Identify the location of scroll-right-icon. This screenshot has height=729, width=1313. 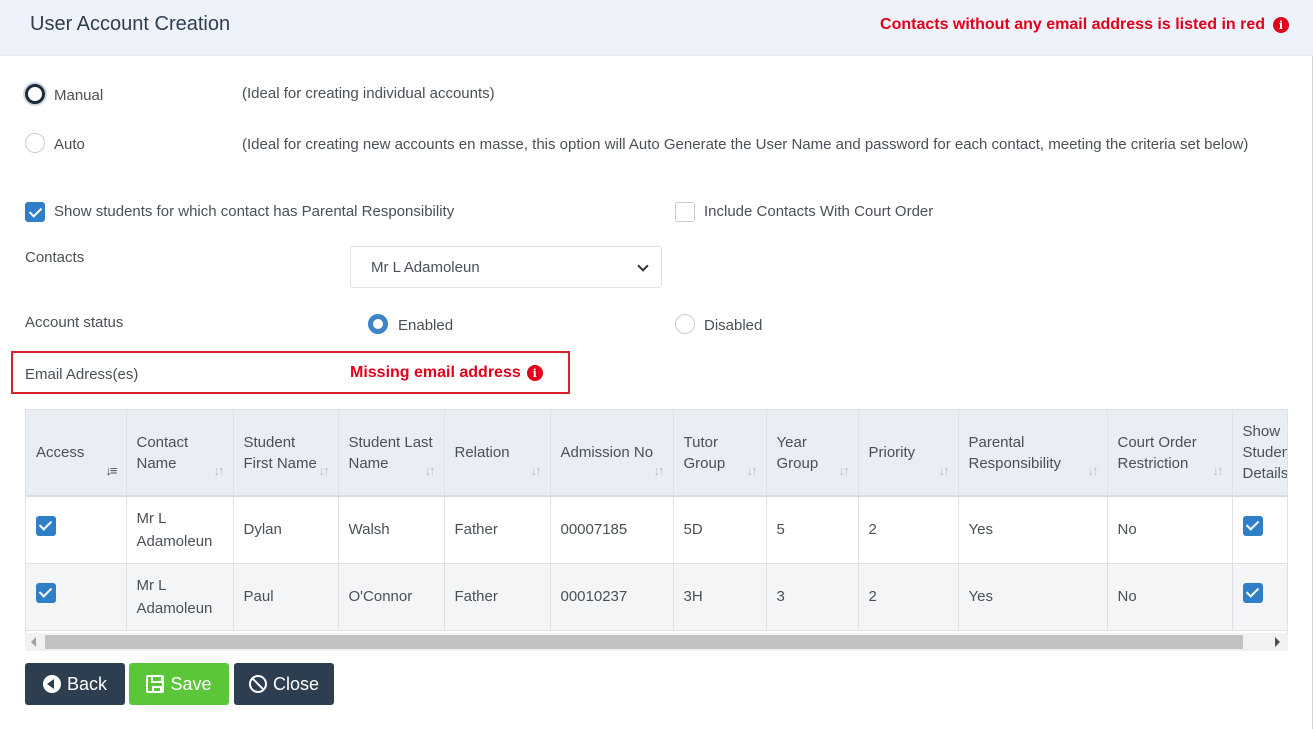
(1277, 642).